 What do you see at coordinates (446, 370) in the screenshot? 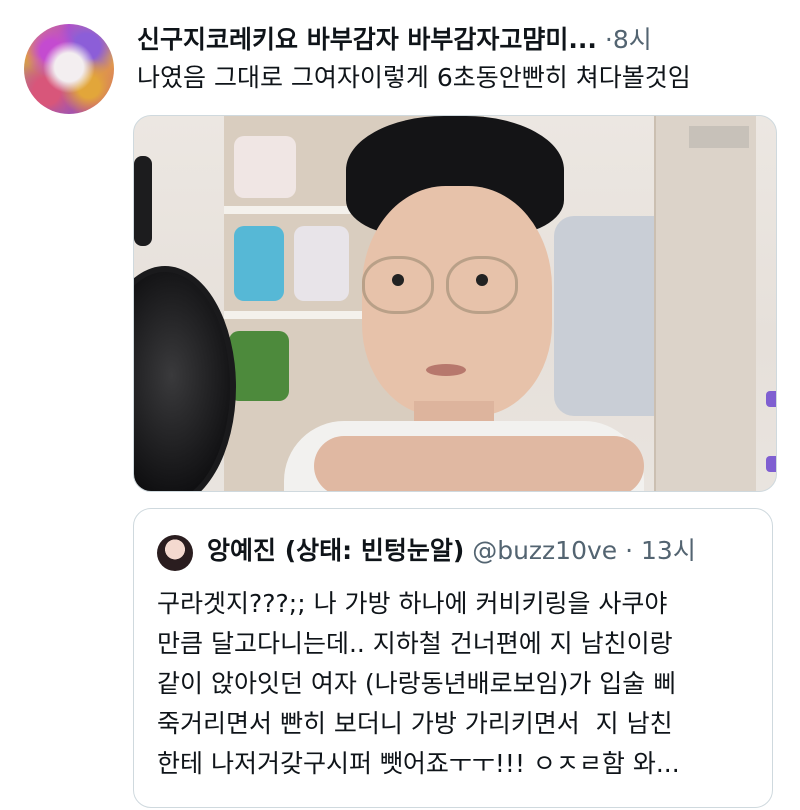
I see `mouth` at bounding box center [446, 370].